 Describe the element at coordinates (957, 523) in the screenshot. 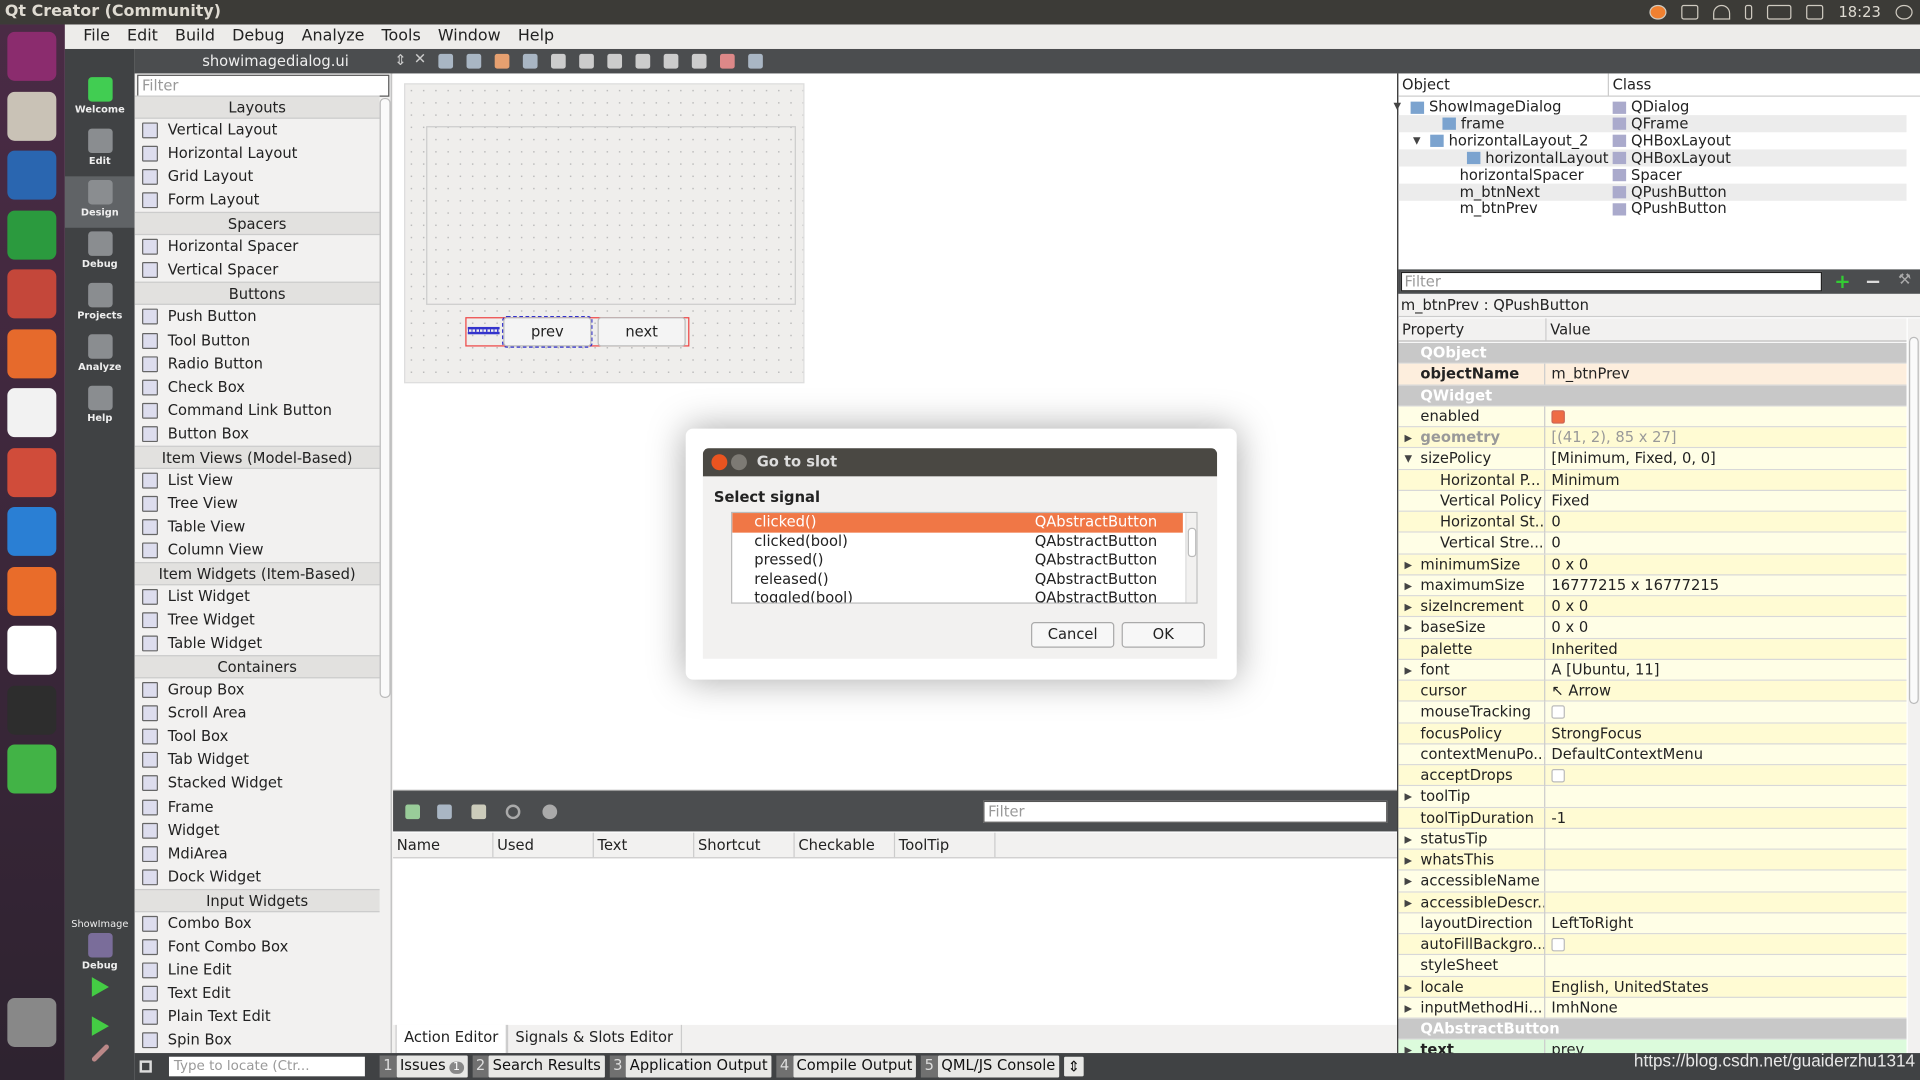

I see `signal-row: clicked() QAbstractButton` at that location.